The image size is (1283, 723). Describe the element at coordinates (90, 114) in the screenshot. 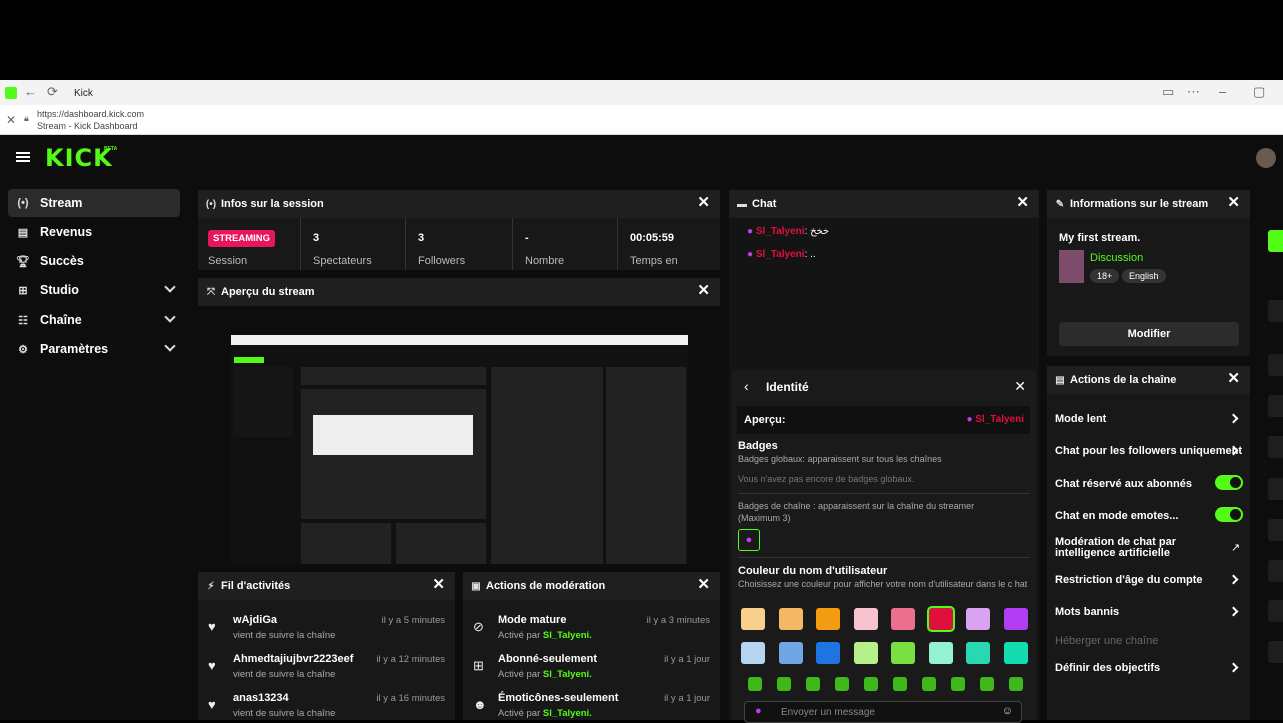

I see `url-text: https://dashboard.kick.com` at that location.